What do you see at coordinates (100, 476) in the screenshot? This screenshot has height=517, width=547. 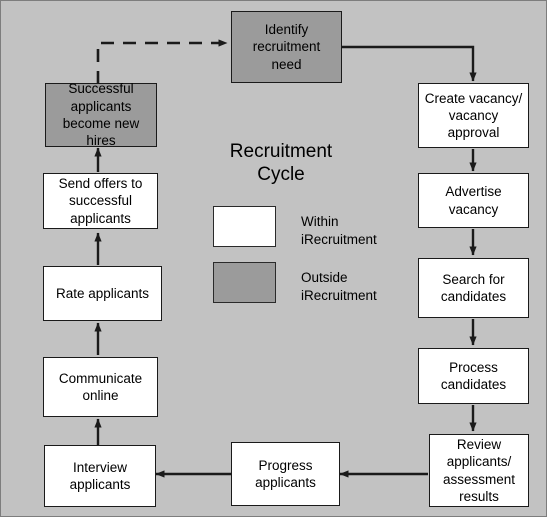 I see `node-interview-applicants: Interview applicants` at bounding box center [100, 476].